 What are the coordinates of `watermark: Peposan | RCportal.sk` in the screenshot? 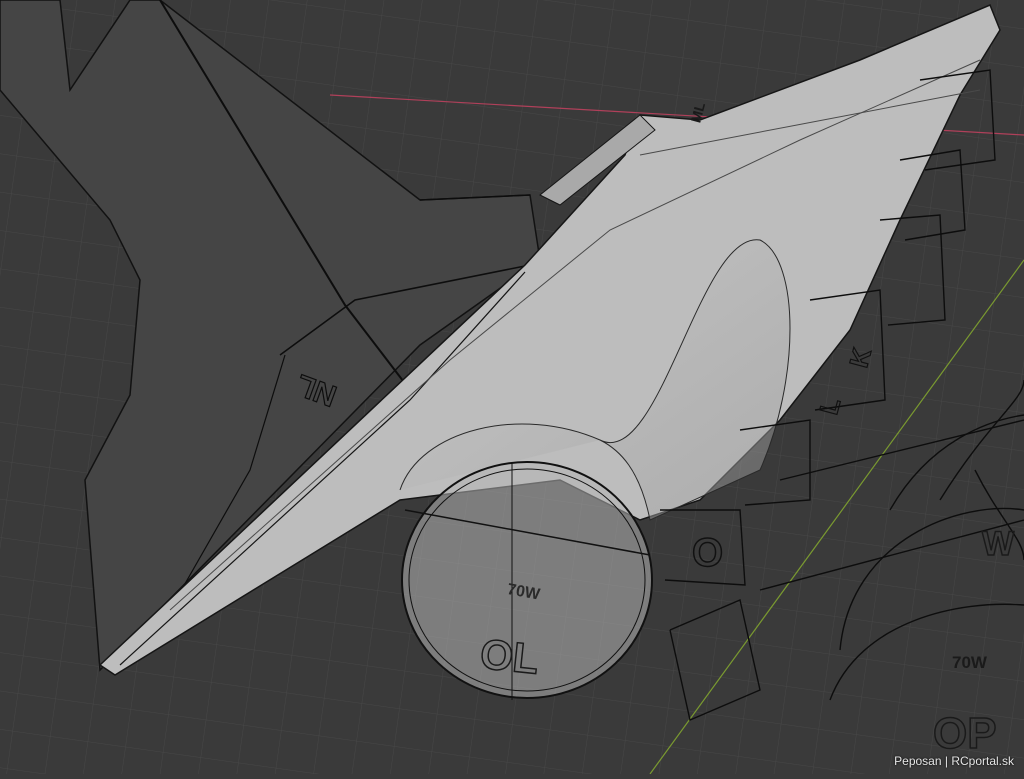 It's located at (954, 761).